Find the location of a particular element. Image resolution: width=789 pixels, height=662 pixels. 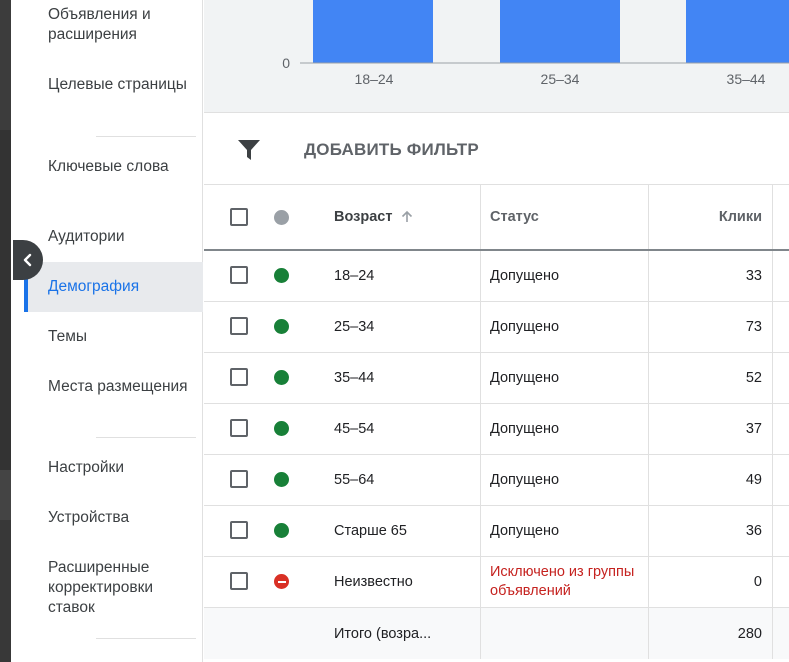

table-row: 25–34 Допущено 73 is located at coordinates (496, 327).